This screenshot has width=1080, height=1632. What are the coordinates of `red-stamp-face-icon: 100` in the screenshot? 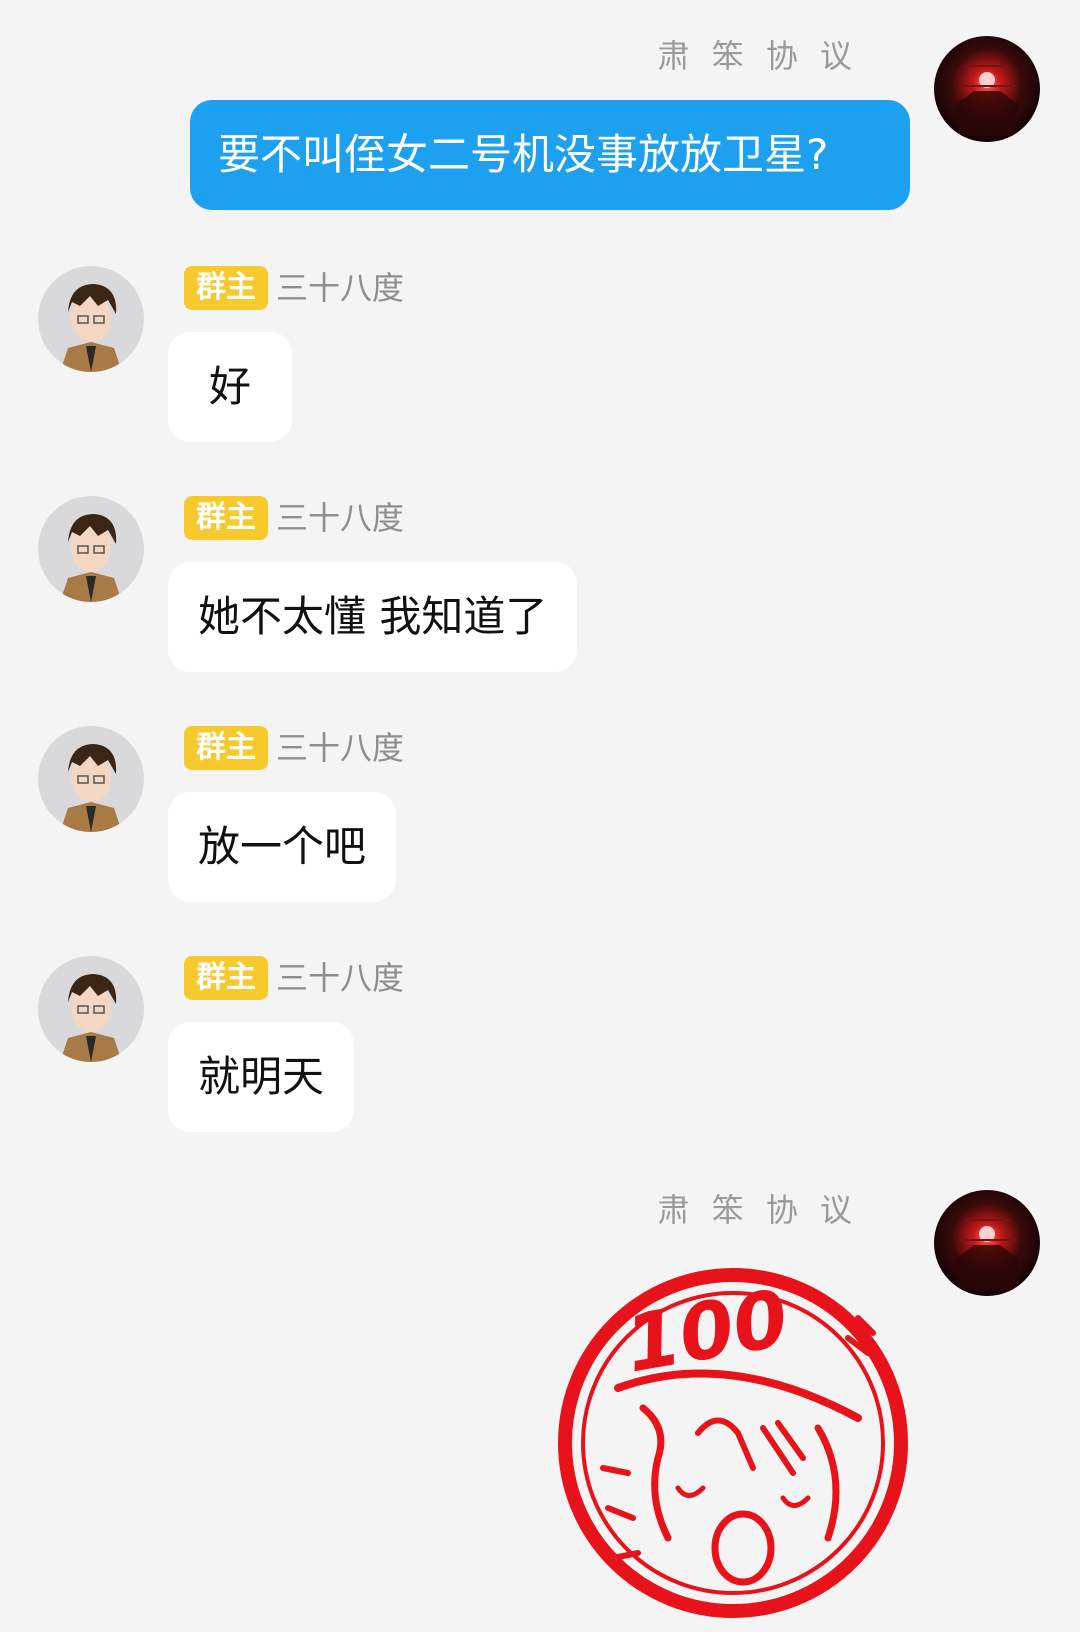 It's located at (733, 1443).